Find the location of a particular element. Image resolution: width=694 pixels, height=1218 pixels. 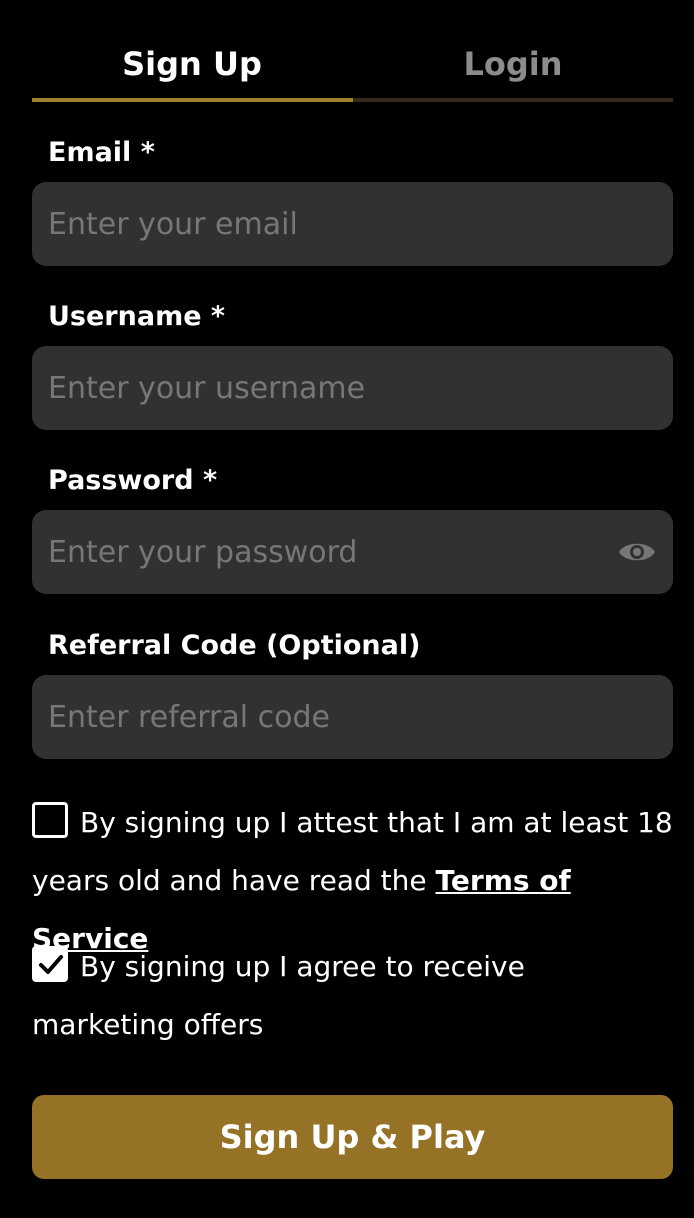

referral-field-container is located at coordinates (352, 717).